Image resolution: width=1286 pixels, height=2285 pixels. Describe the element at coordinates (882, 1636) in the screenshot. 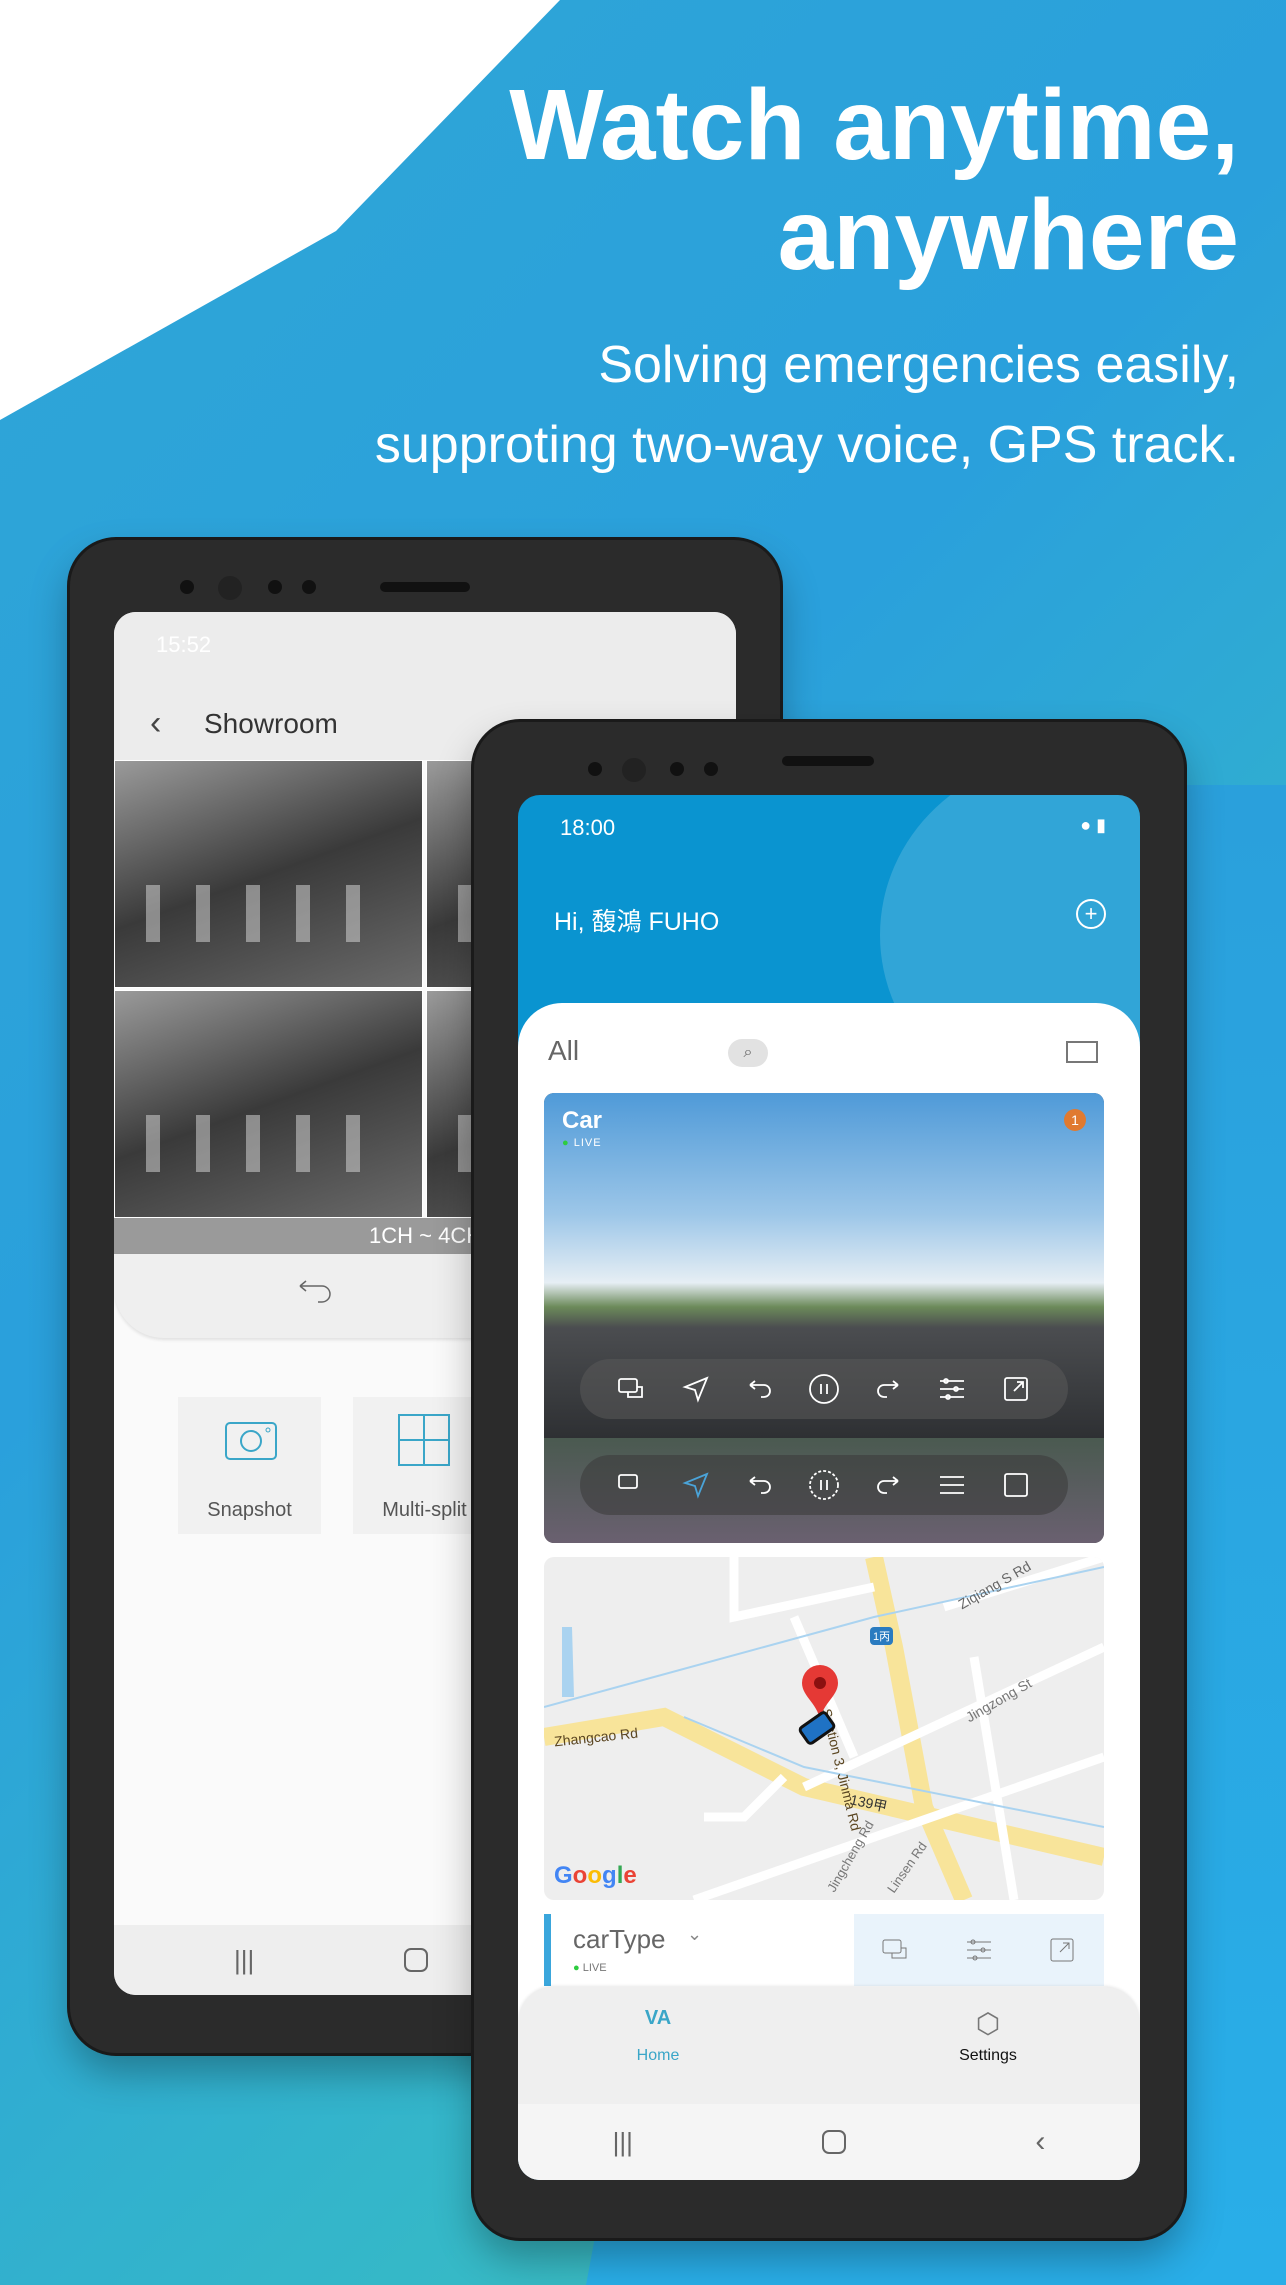

I see `map-route-marker: 1丙` at that location.